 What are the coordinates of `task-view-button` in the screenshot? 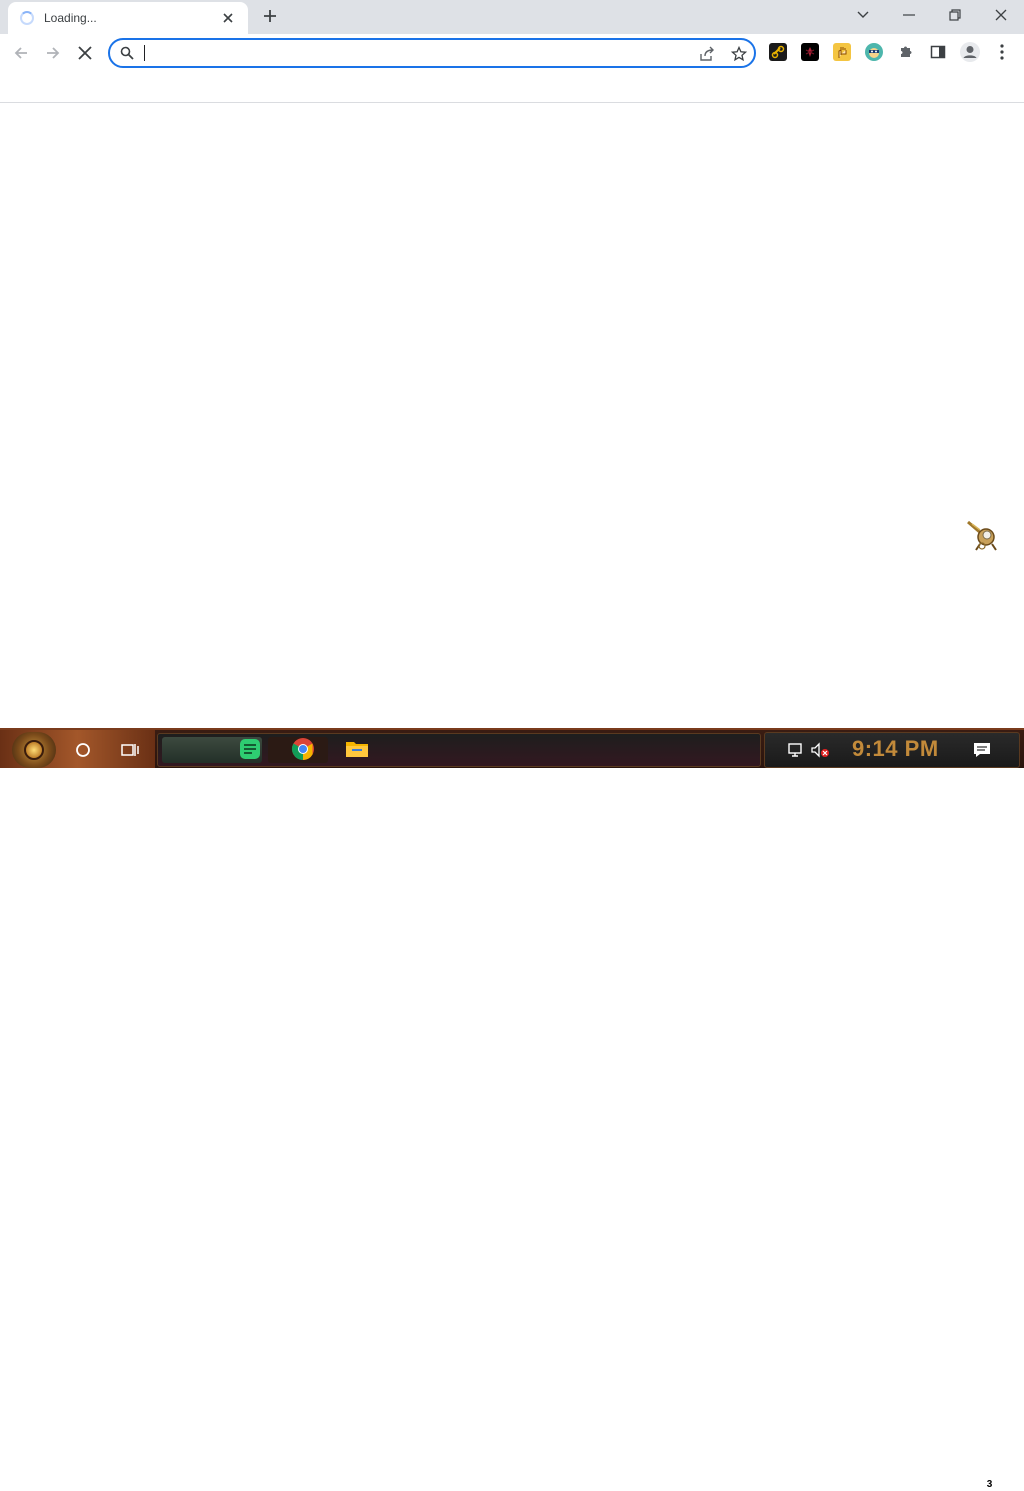 It's located at (130, 750).